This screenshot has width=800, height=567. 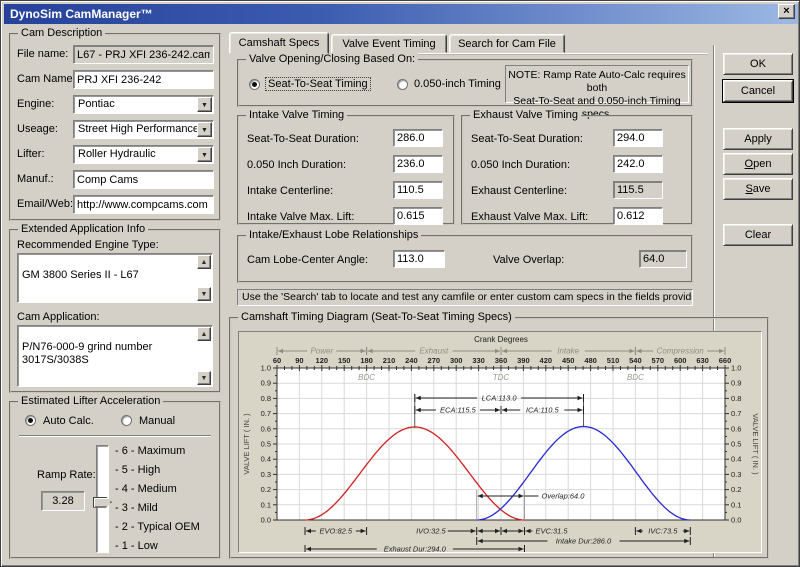 I want to click on svg-text: VALVE LIFT ( IN. ), so click(x=246, y=444).